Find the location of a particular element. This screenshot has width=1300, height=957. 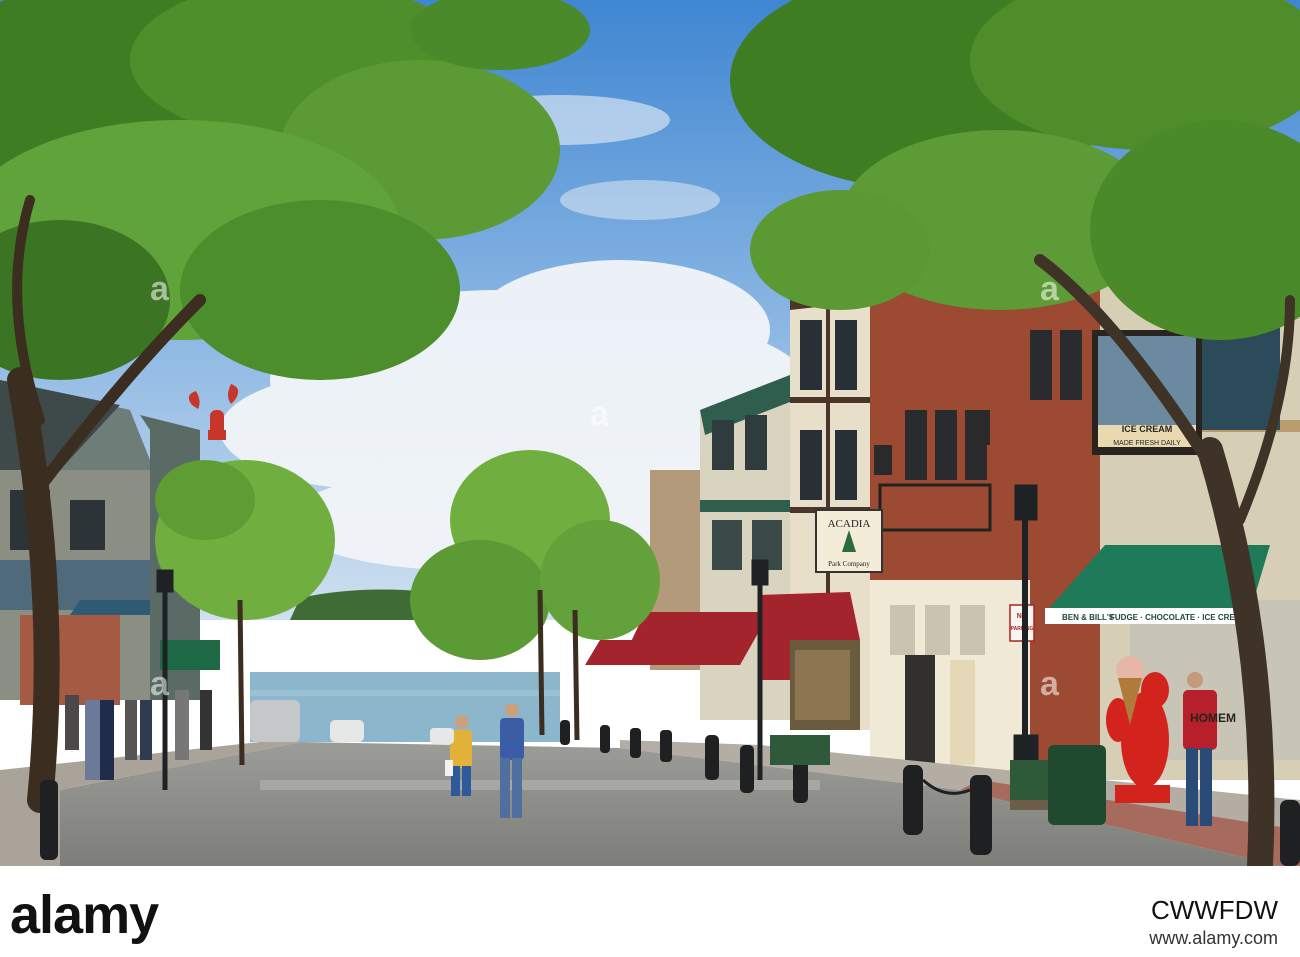

stock-image-info: CWWFDW www.alamy.com is located at coordinates (1213, 922).